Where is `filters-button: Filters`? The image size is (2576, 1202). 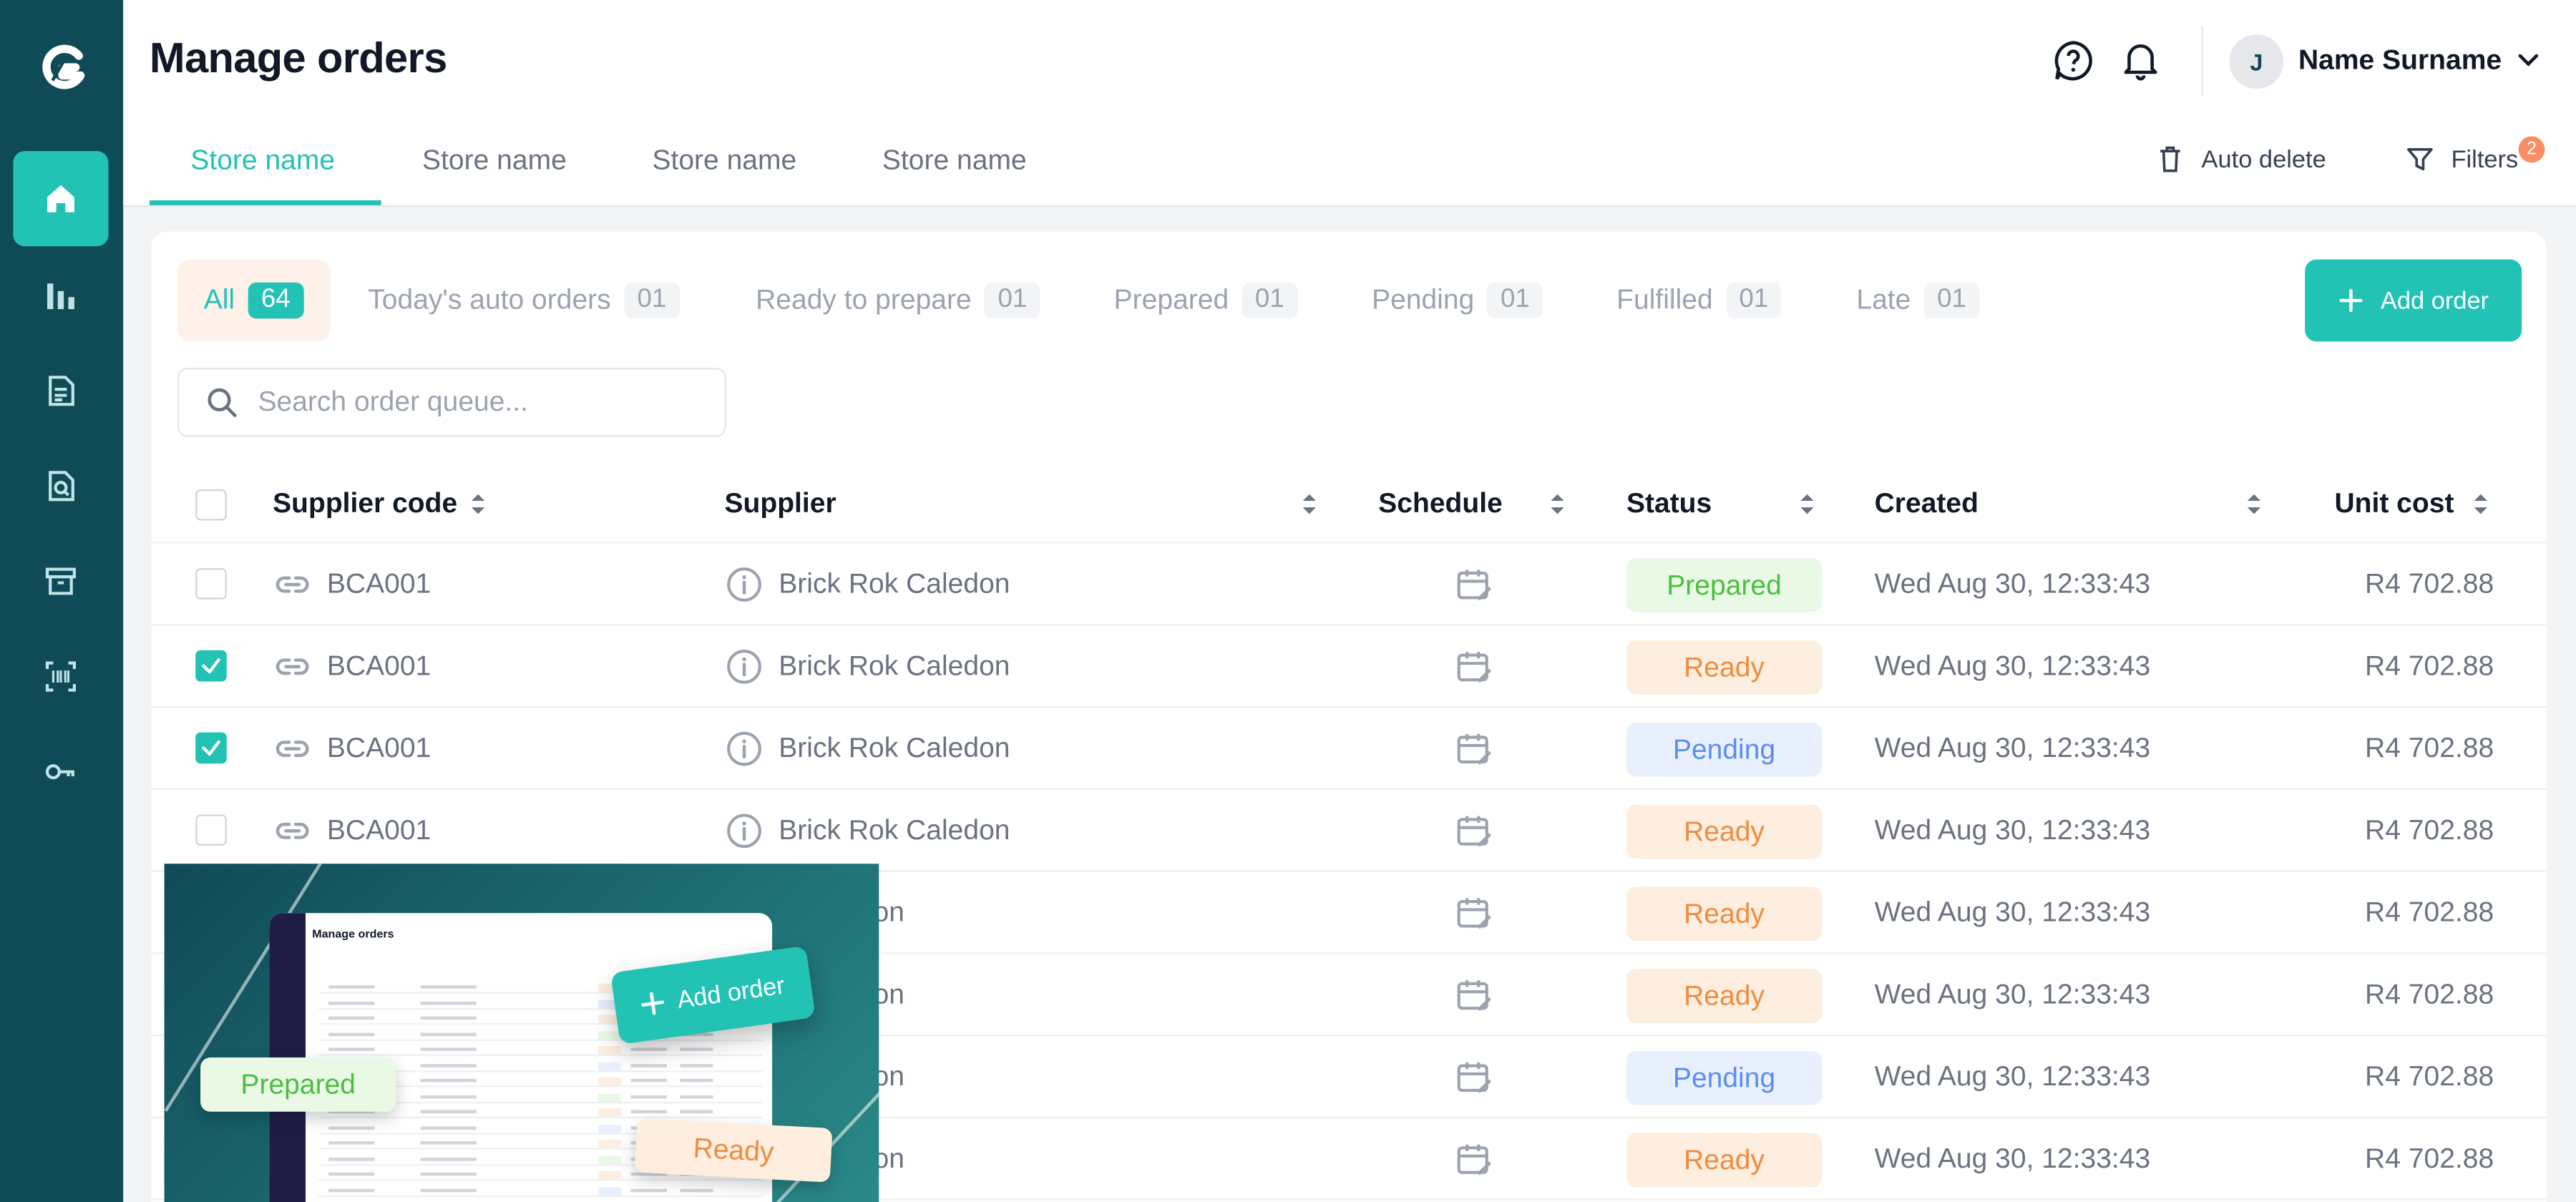 filters-button: Filters is located at coordinates (2461, 160).